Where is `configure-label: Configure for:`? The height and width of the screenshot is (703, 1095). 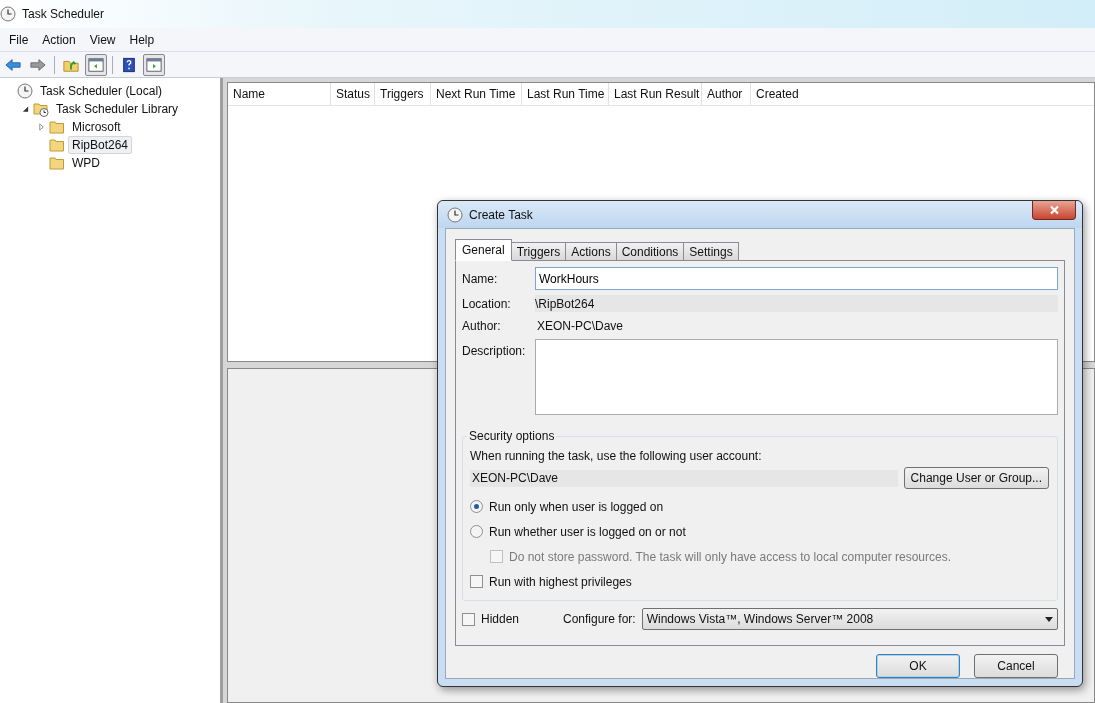
configure-label: Configure for: is located at coordinates (599, 619).